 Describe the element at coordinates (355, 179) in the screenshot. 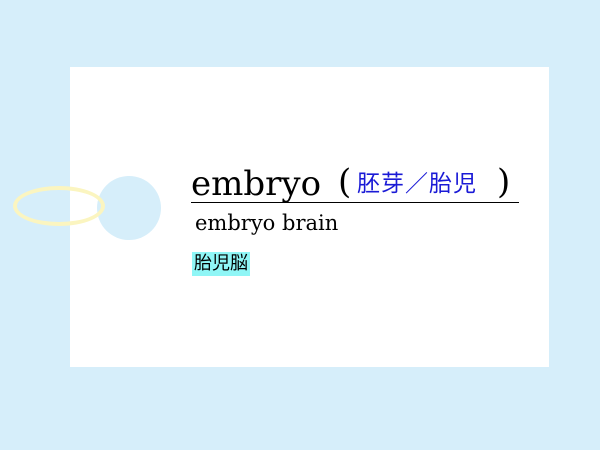

I see `headword-row: embryo ( 胚芽／胎児 )` at that location.